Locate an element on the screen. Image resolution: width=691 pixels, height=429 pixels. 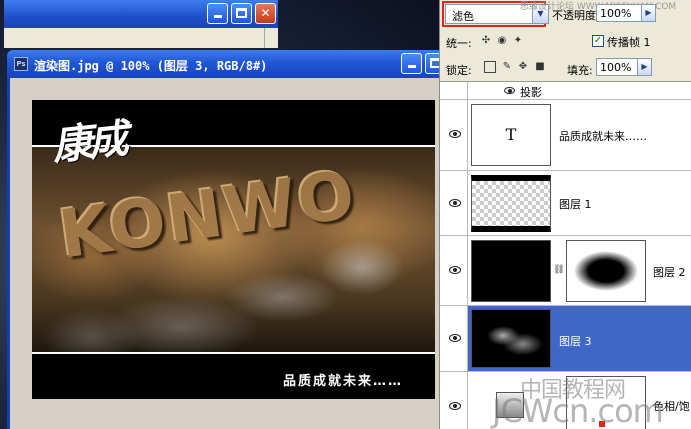
layer-name: 图层 2 is located at coordinates (669, 272).